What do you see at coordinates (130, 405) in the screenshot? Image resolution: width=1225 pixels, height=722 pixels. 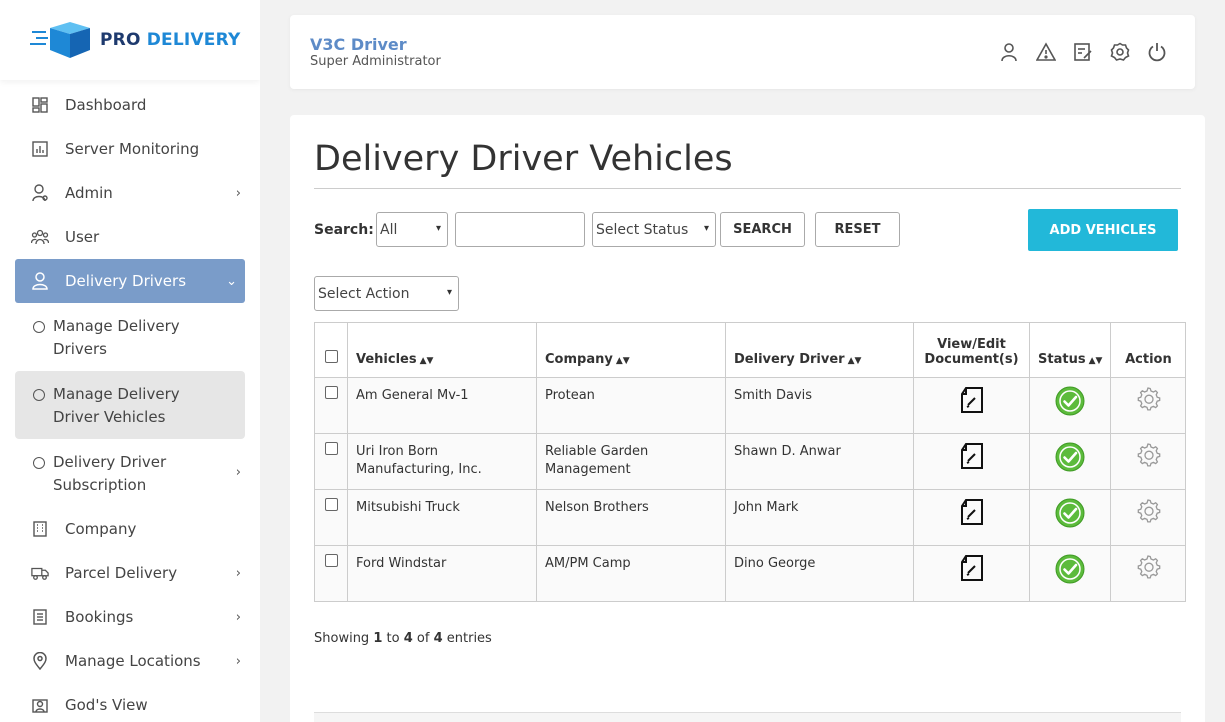 I see `sidebar-subitem-manage-delivery-driver-vehicles: Manage Delivery Driver Vehicles` at bounding box center [130, 405].